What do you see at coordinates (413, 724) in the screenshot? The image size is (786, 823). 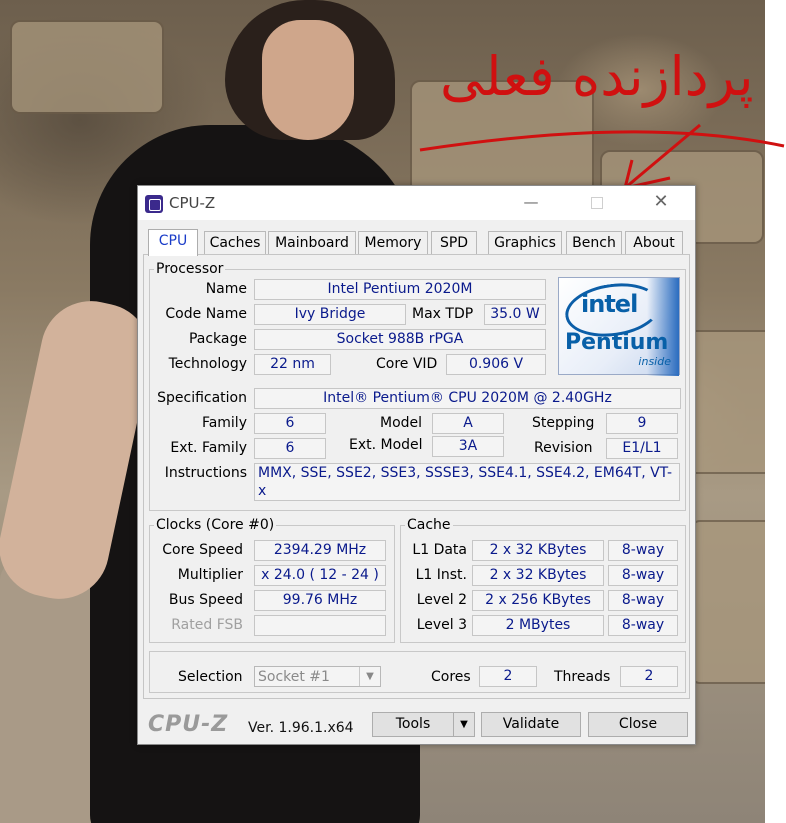 I see `tools-button: Tools` at bounding box center [413, 724].